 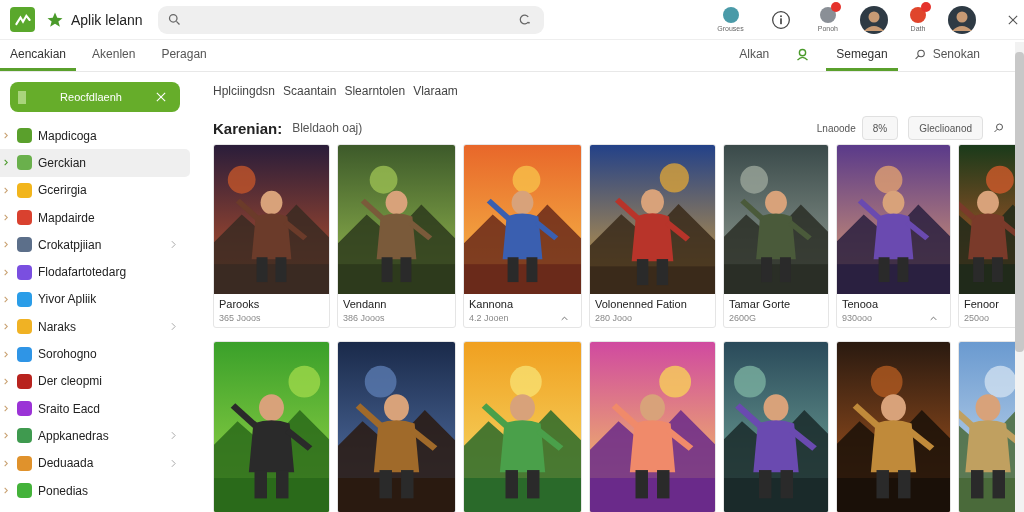 What do you see at coordinates (95, 299) in the screenshot?
I see `sidebar-item: Yivor Apliik` at bounding box center [95, 299].